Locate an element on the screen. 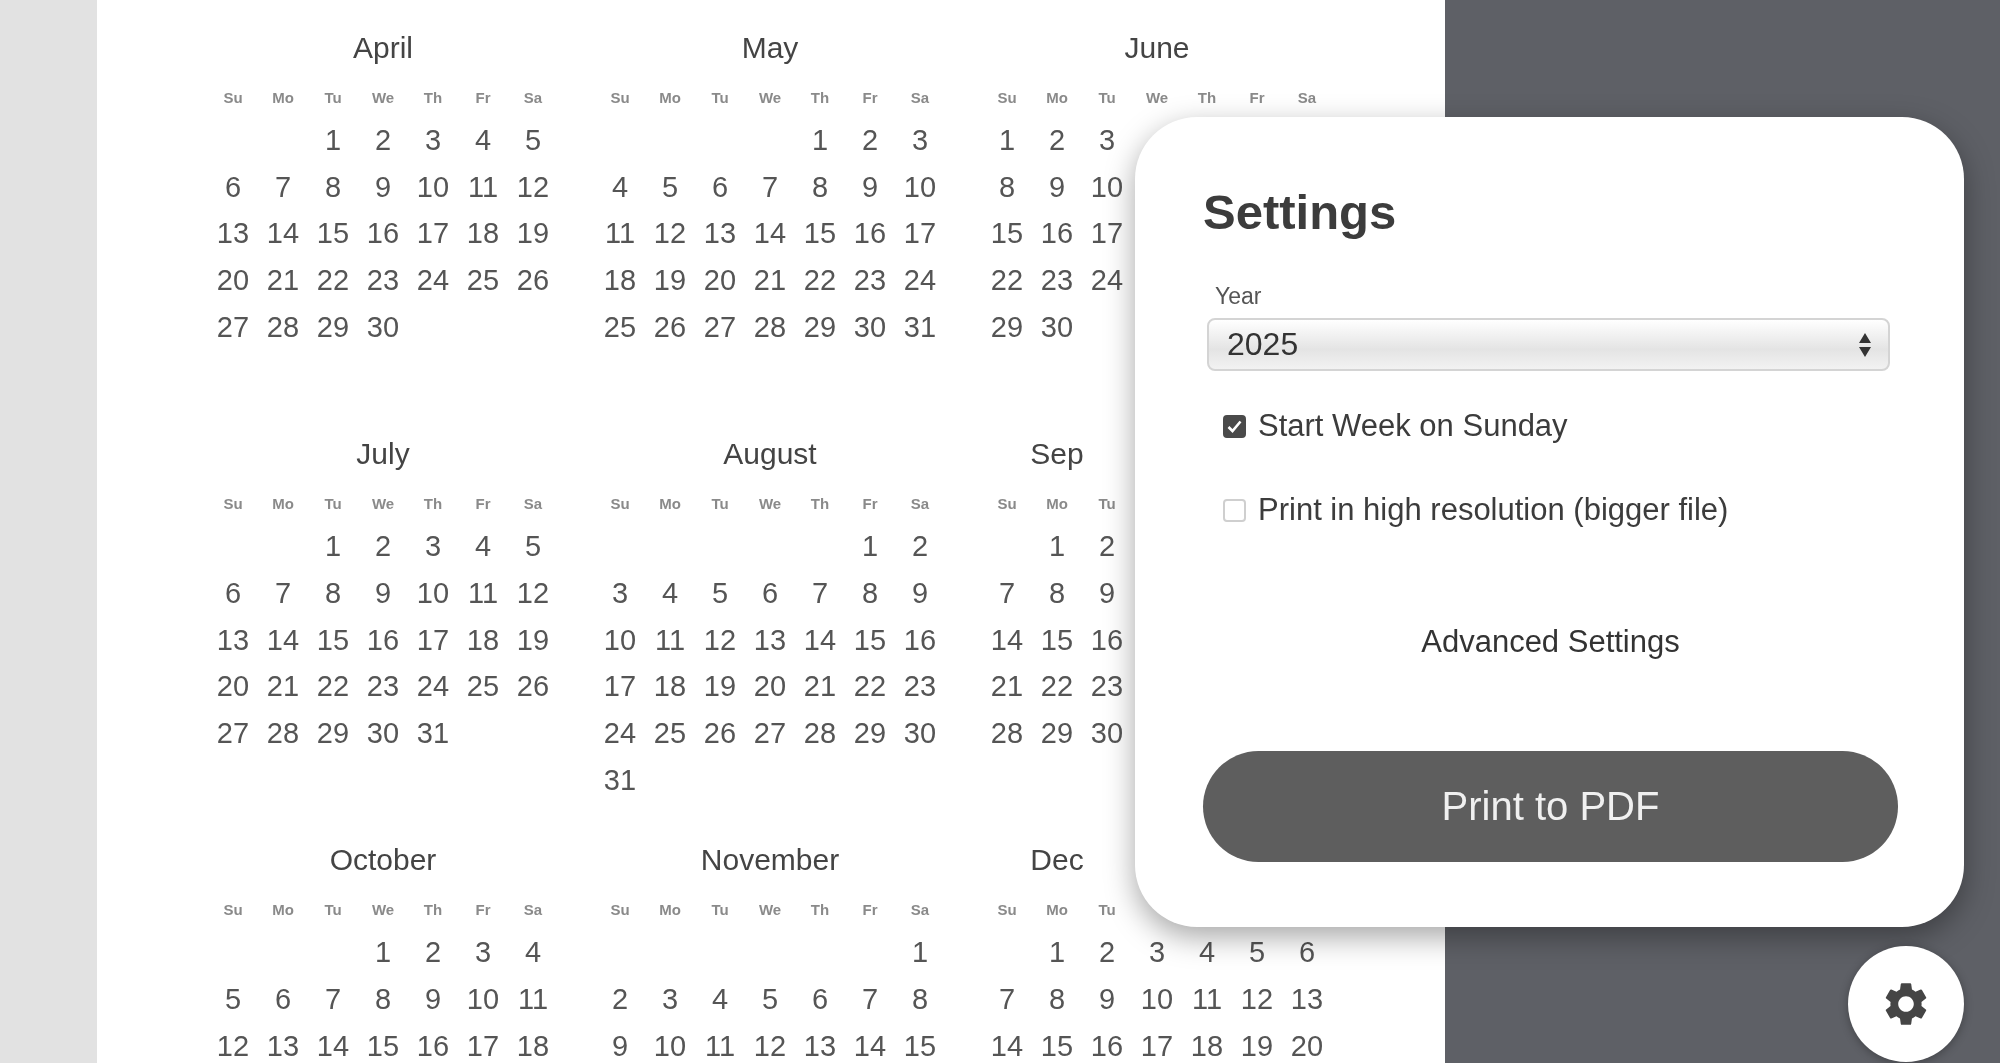  day-number: 17 is located at coordinates (1107, 233).